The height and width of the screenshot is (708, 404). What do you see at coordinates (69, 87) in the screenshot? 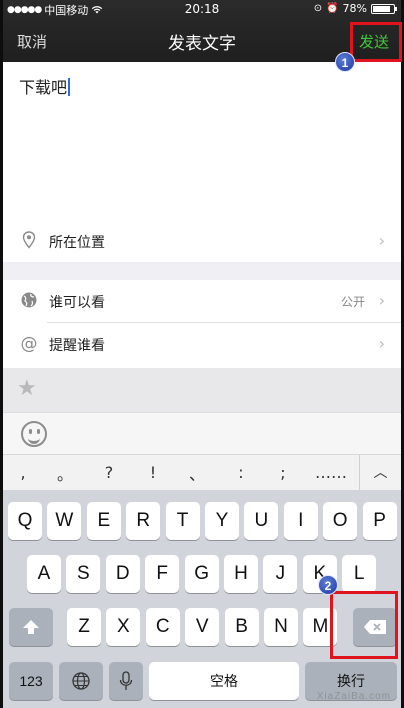
I see `text-cursor` at bounding box center [69, 87].